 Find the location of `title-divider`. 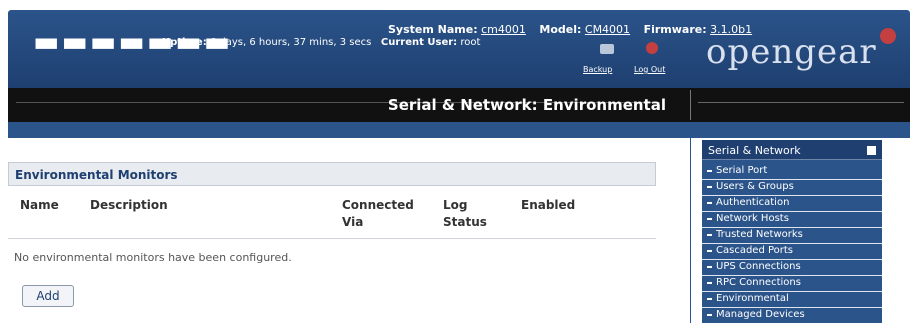

title-divider is located at coordinates (690, 105).